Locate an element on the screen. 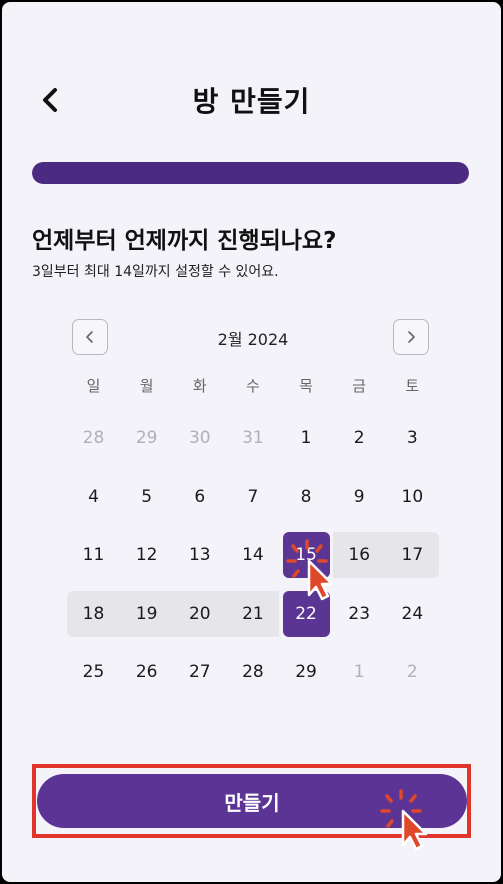 This screenshot has width=503, height=884. weekday-label: 수 is located at coordinates (252, 386).